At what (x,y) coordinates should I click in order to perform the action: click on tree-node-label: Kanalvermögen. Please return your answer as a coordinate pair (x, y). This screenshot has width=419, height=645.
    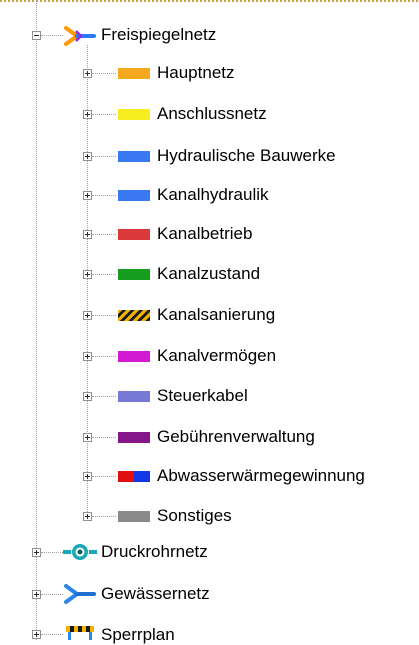
    Looking at the image, I should click on (217, 355).